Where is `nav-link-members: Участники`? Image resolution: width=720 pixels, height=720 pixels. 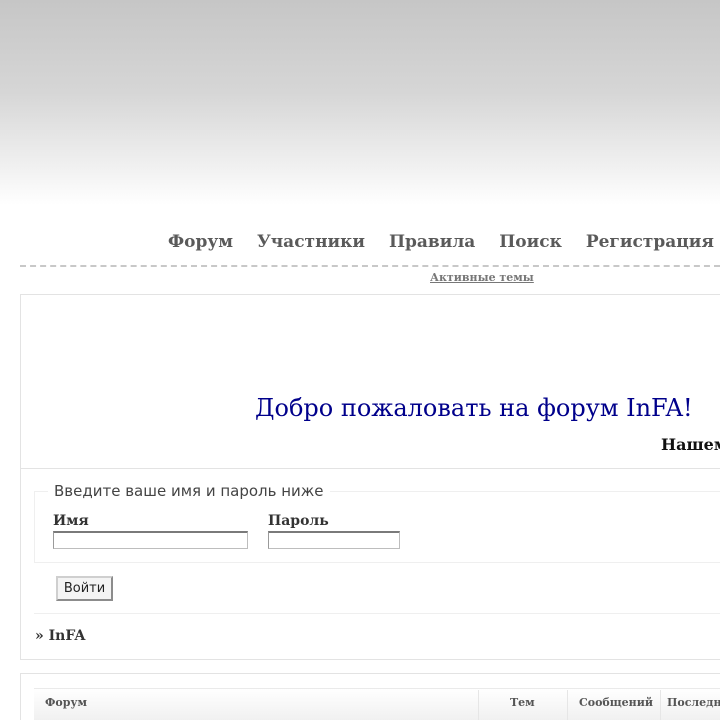 nav-link-members: Участники is located at coordinates (311, 242).